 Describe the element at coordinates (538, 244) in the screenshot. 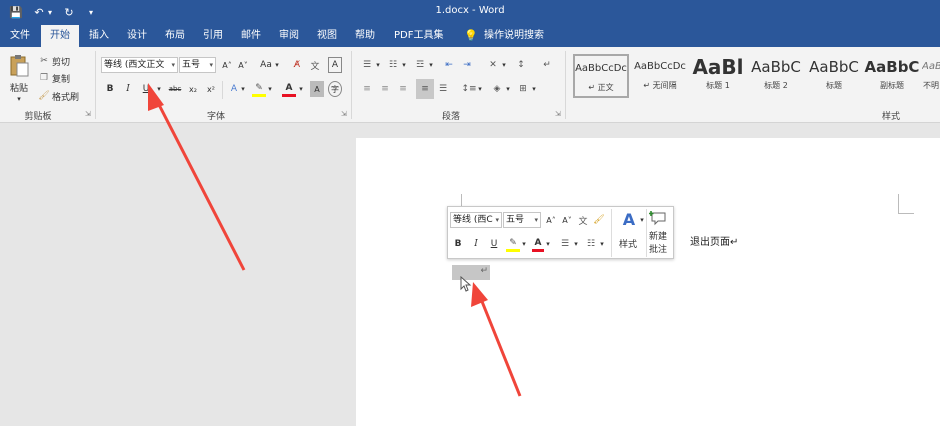

I see `mini-font-color-icon: A` at that location.